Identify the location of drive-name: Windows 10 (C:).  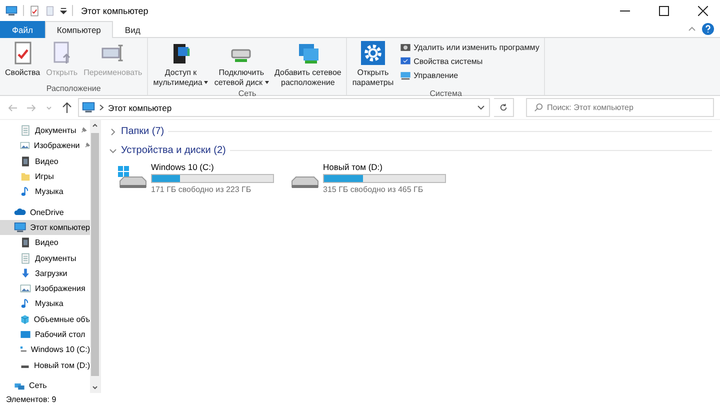
(183, 167).